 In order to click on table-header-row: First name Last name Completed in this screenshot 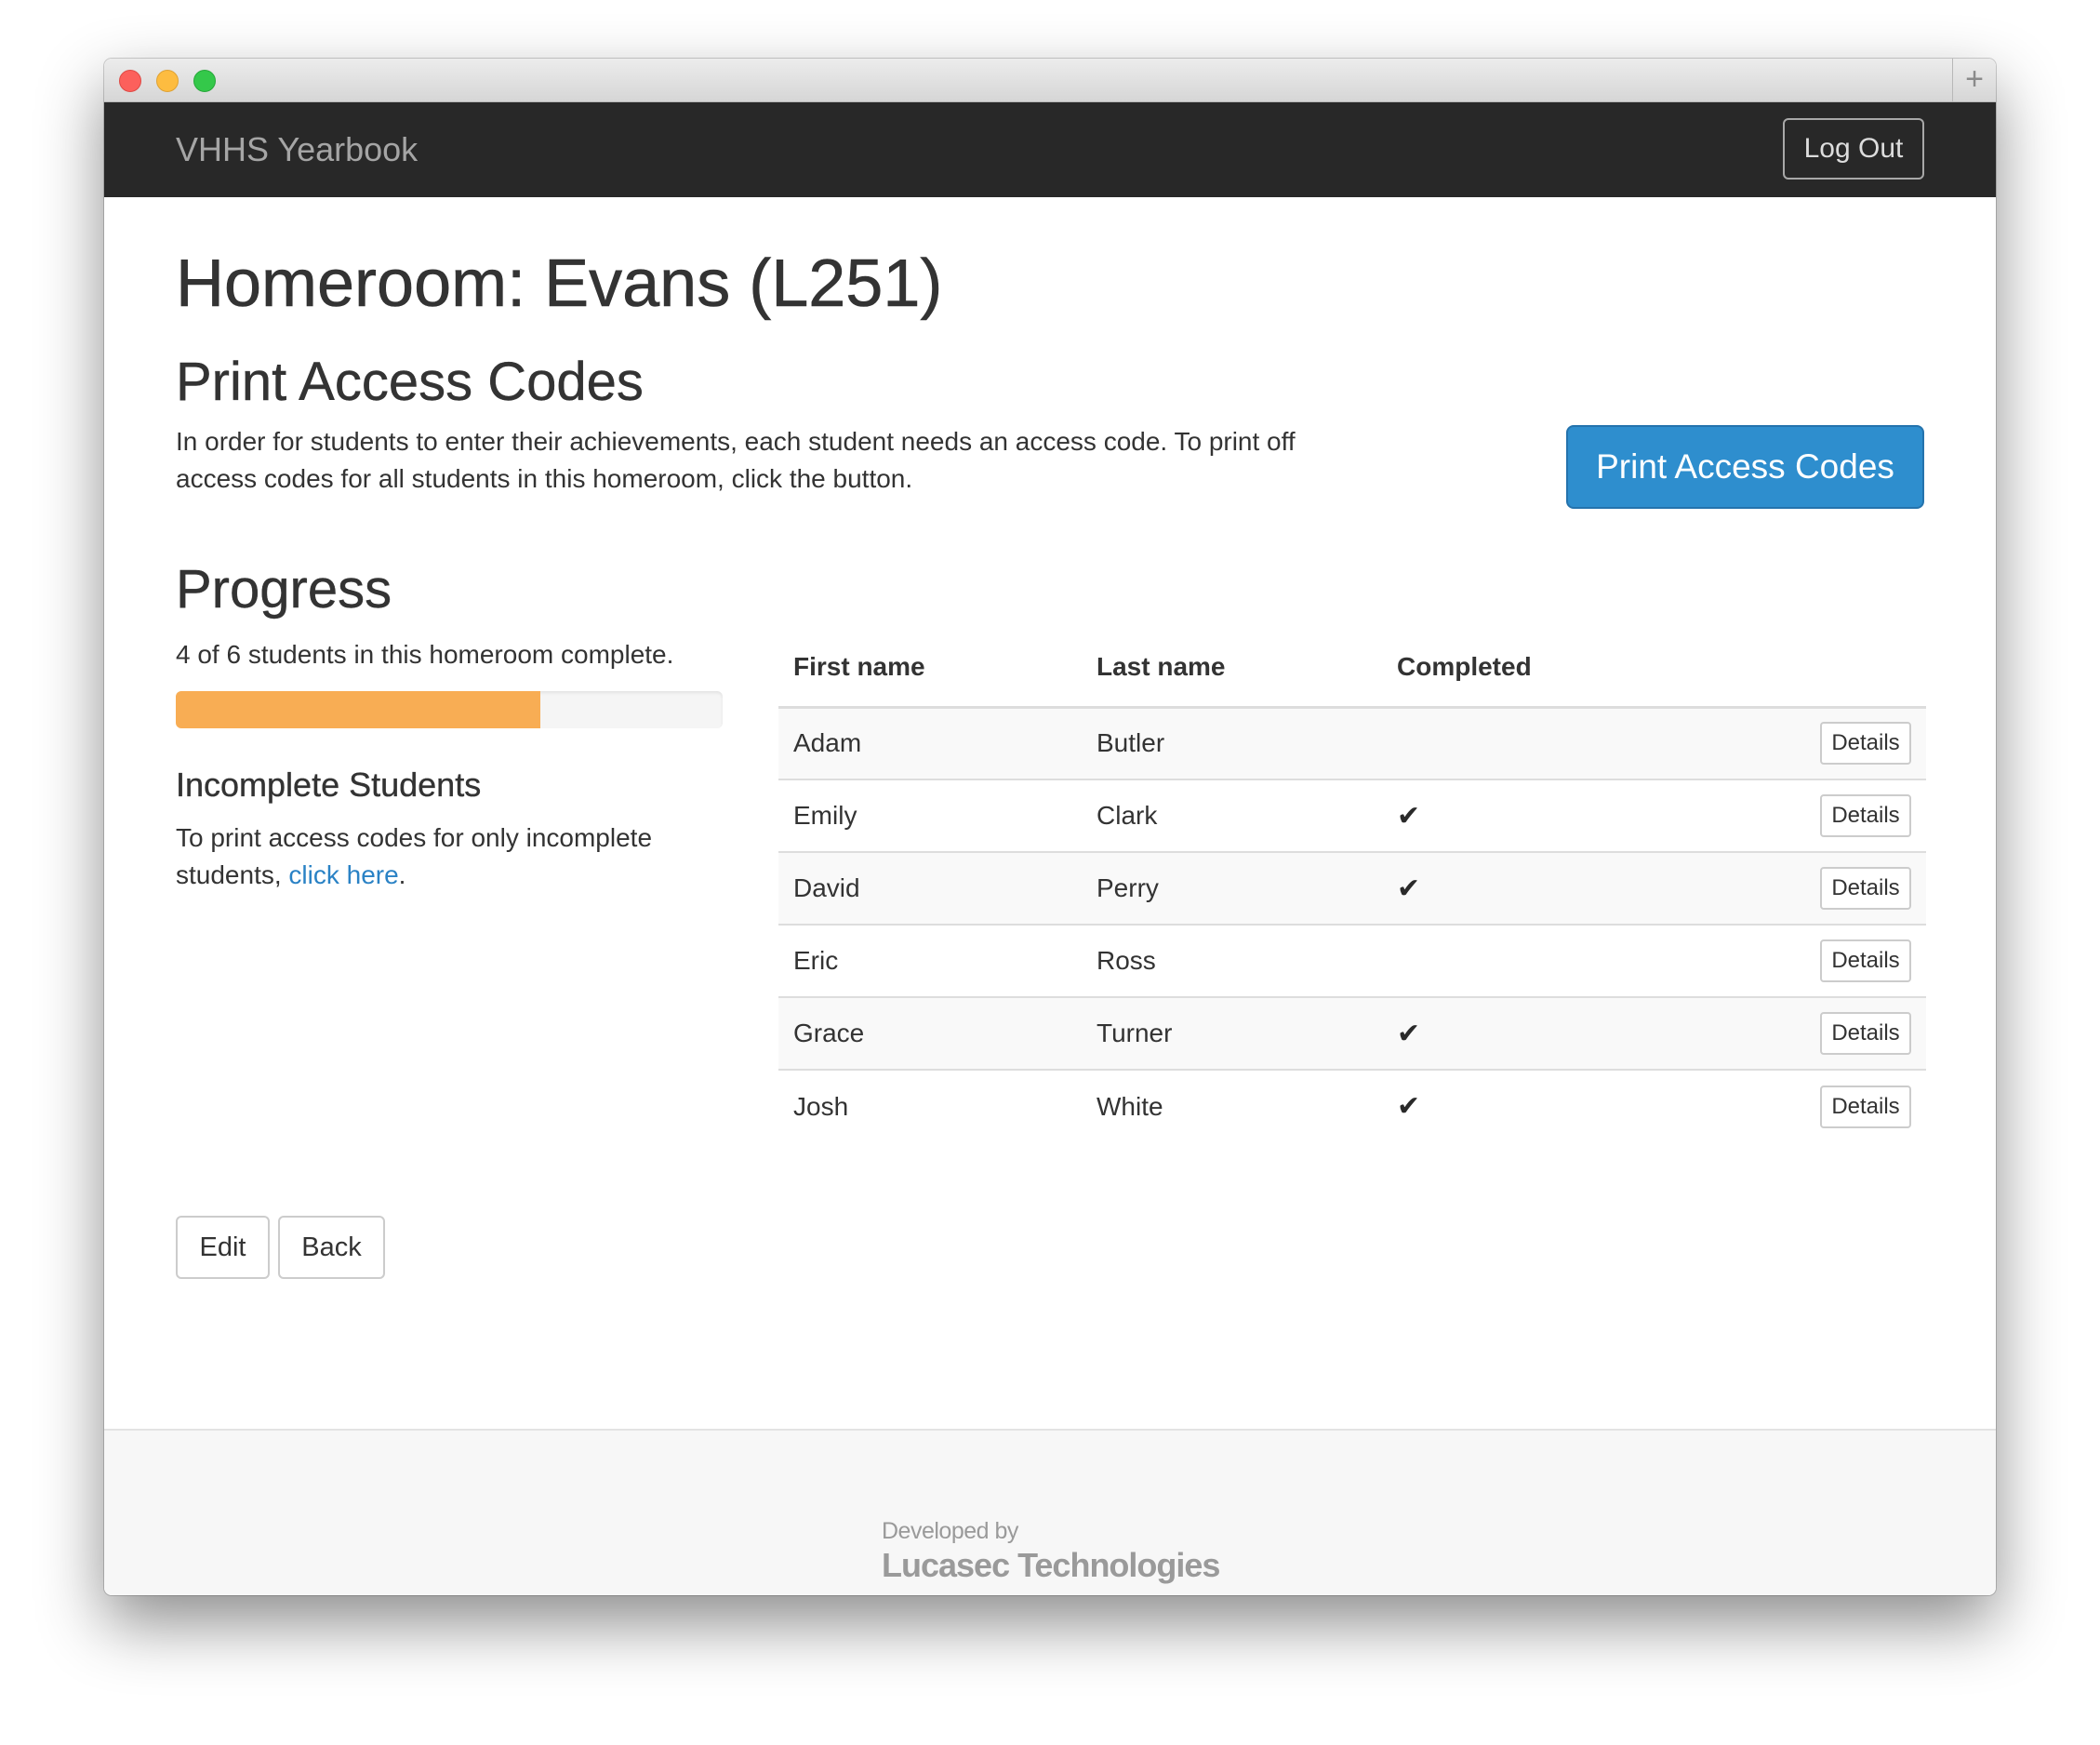, I will do `click(1352, 669)`.